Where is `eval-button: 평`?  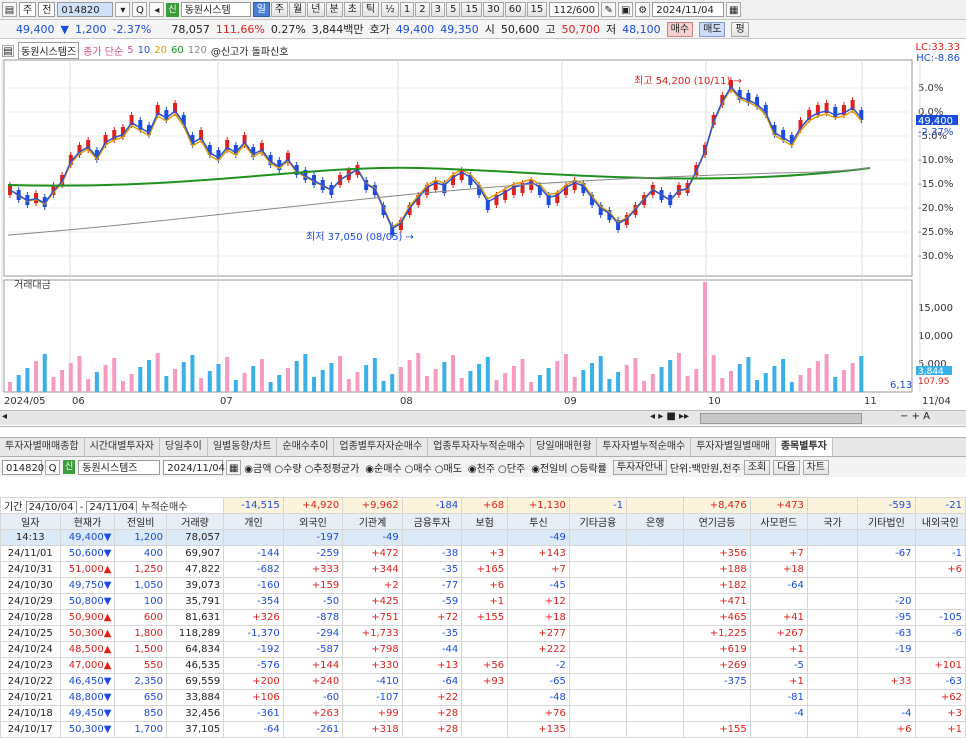
eval-button: 평 is located at coordinates (740, 29).